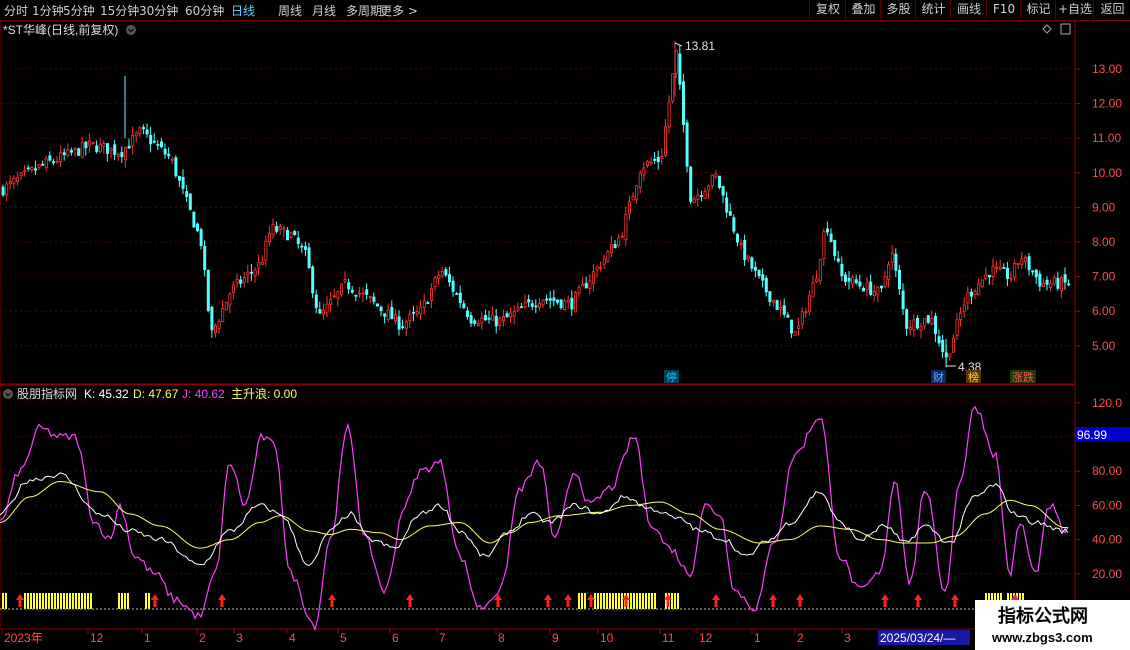  Describe the element at coordinates (800, 638) in the screenshot. I see `date-tick-label: 2` at that location.